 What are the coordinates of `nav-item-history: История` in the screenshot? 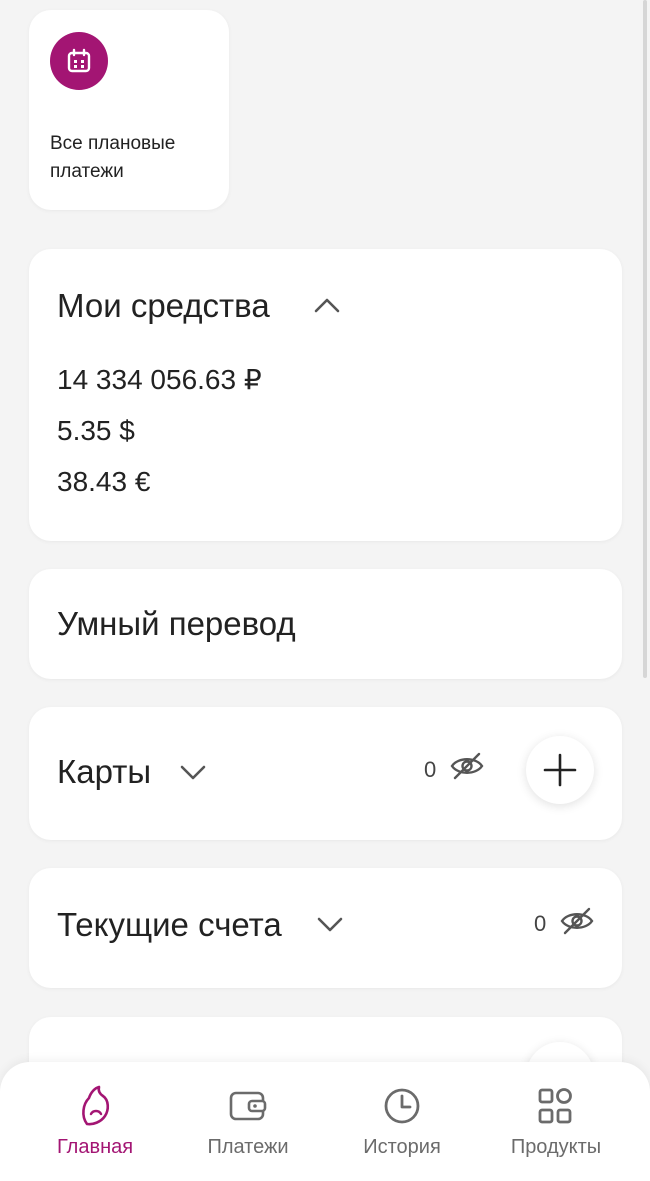 It's located at (402, 1121).